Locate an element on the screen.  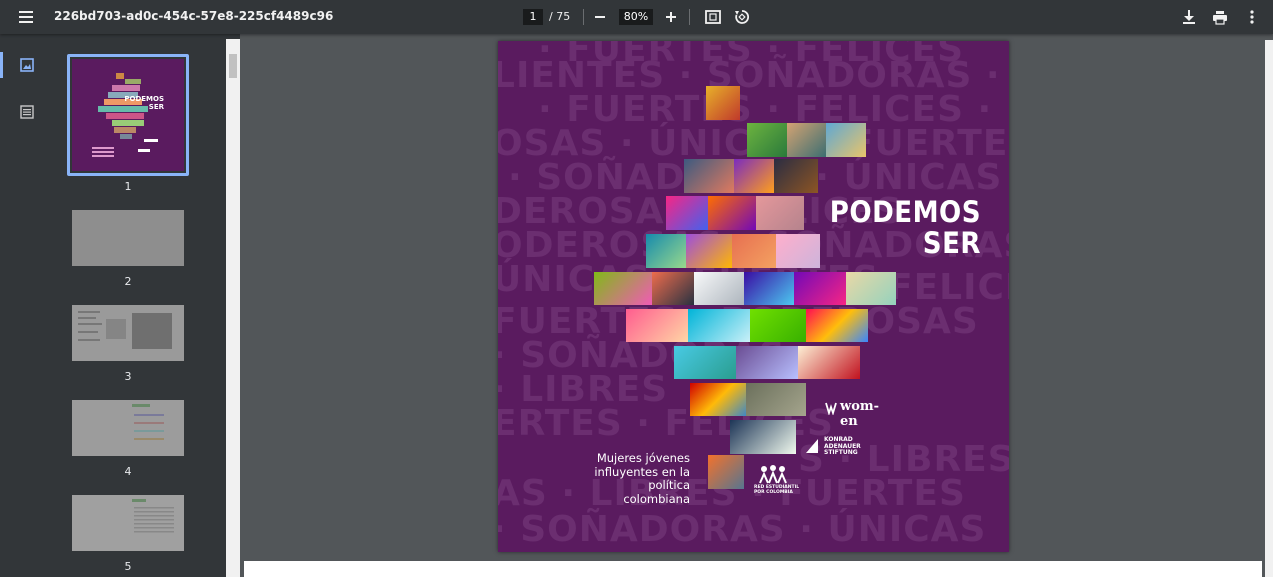
sidebar-scrollbar is located at coordinates (233, 308).